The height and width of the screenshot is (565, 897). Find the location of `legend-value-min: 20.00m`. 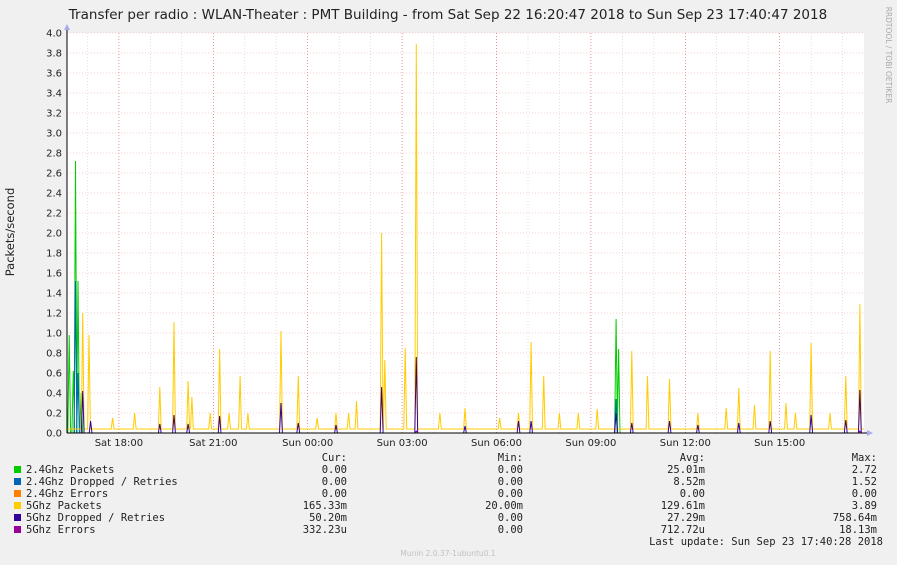

legend-value-min: 20.00m is located at coordinates (504, 506).